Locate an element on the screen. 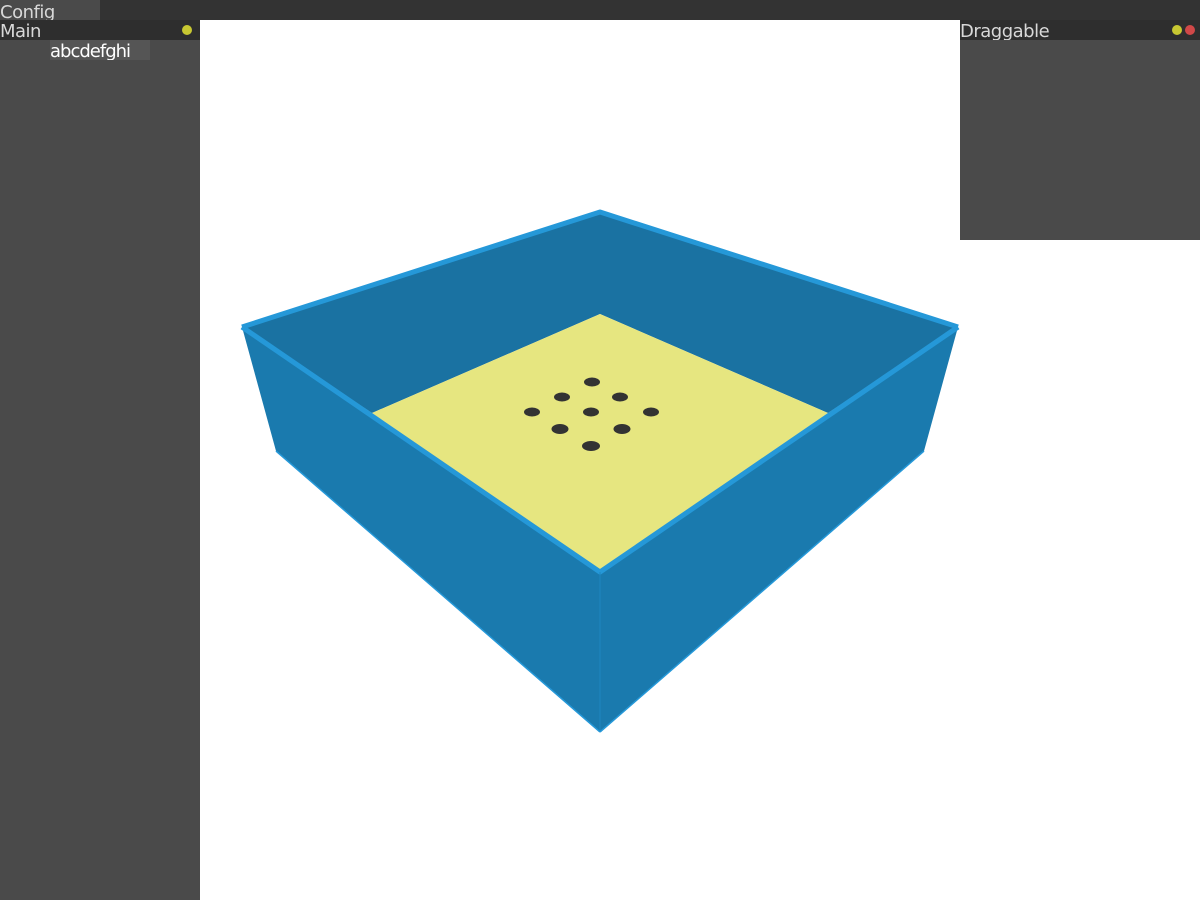  draggable-panel-title: Draggable is located at coordinates (1005, 30).